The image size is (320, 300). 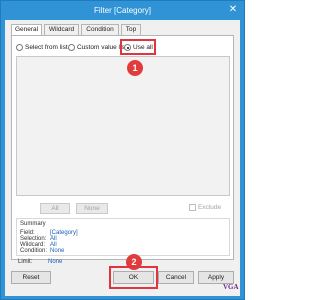 What do you see at coordinates (135, 68) in the screenshot?
I see `step-1-badge: 1` at bounding box center [135, 68].